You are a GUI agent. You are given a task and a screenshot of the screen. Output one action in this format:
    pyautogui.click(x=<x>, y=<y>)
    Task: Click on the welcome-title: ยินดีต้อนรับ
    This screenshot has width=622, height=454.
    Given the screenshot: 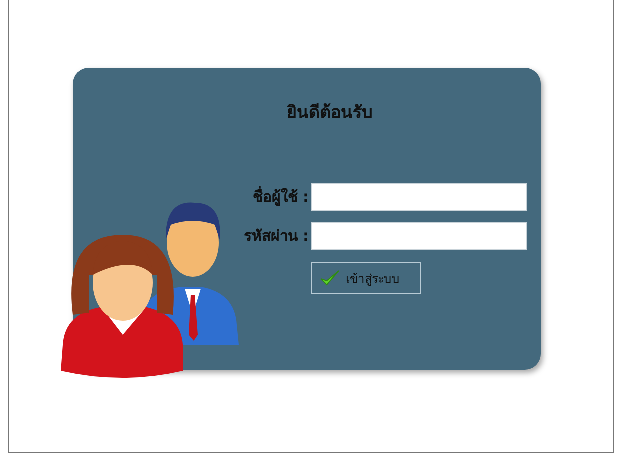 What is the action you would take?
    pyautogui.click(x=330, y=113)
    